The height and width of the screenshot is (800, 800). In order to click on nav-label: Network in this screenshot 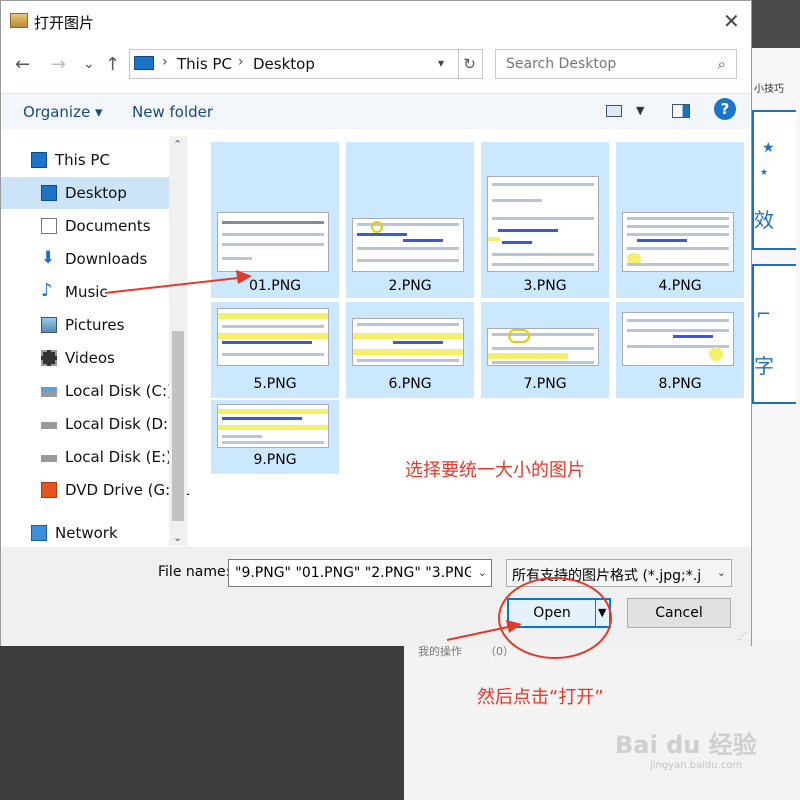, I will do `click(86, 533)`.